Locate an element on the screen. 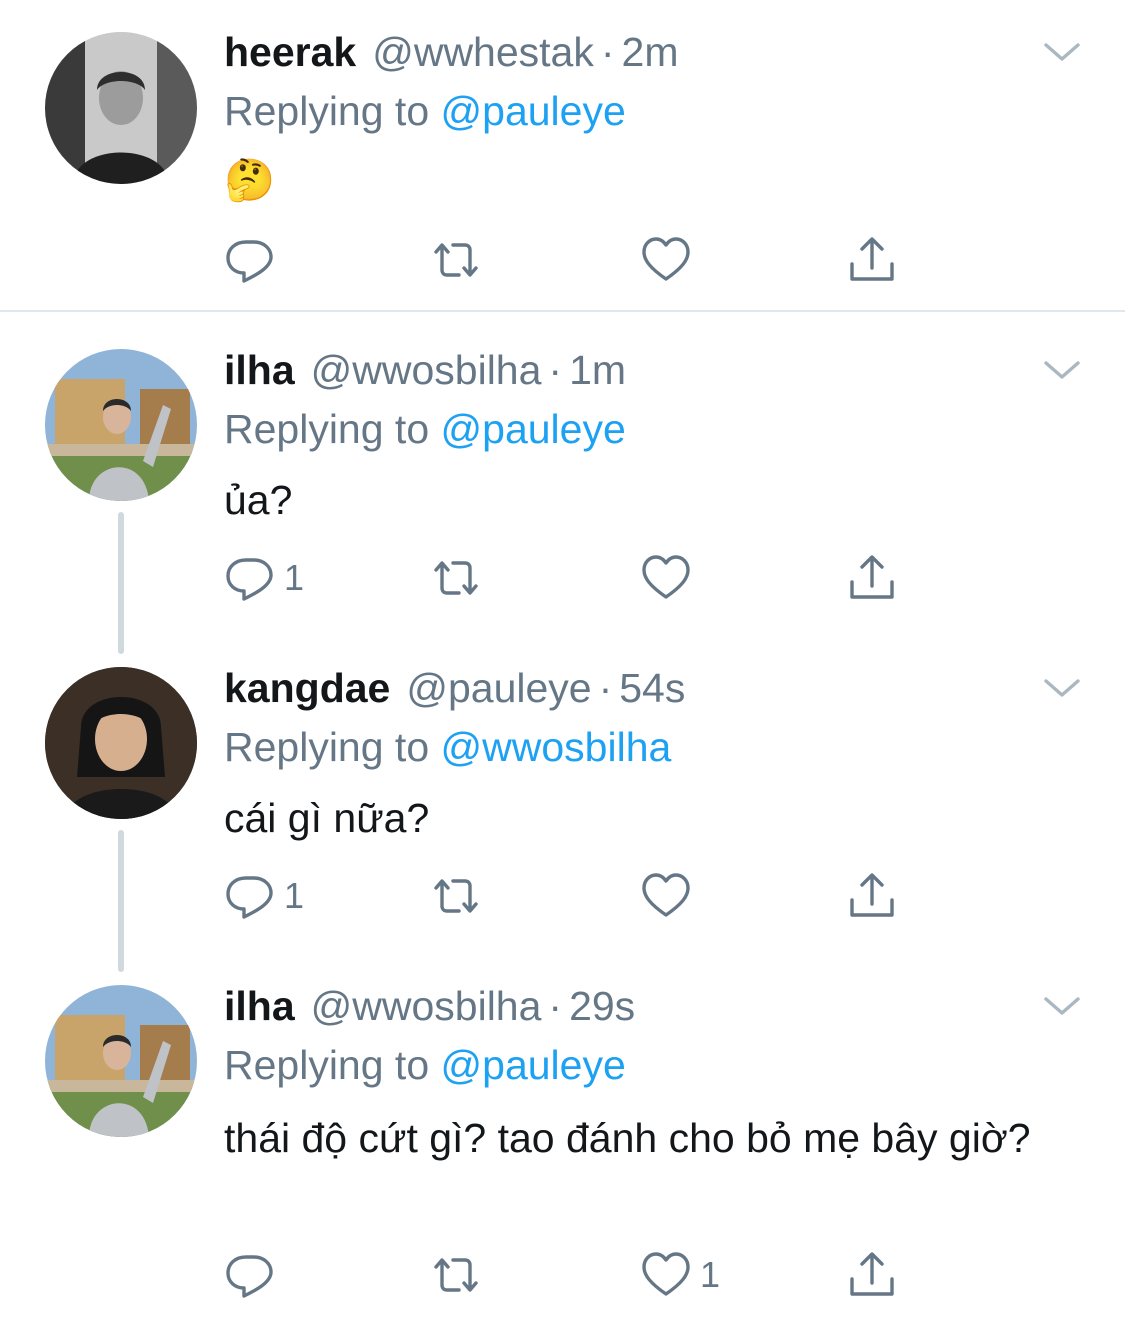 This screenshot has height=1327, width=1125. replying-to: Replying to @wwosbilha is located at coordinates (447, 747).